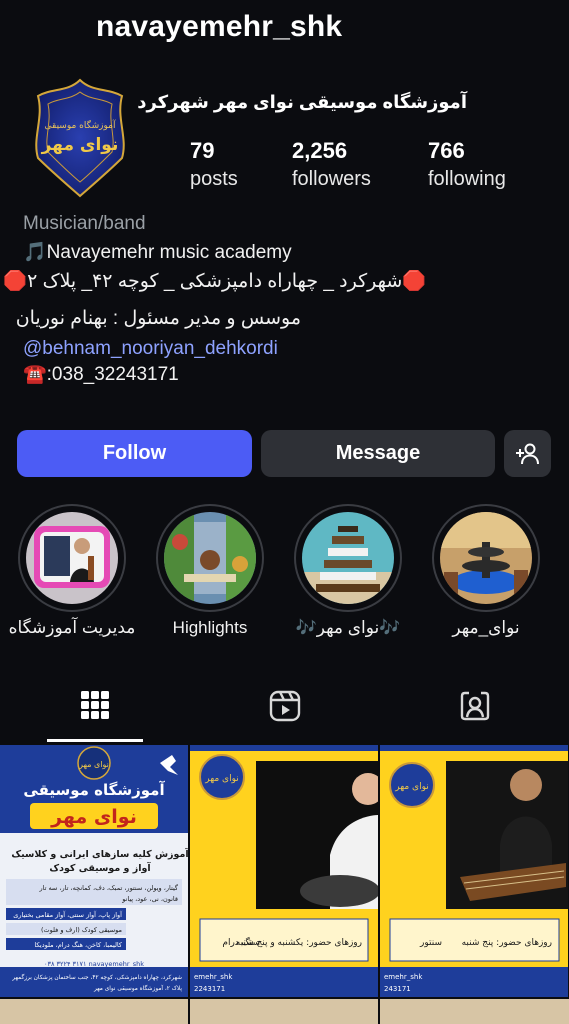 The image size is (569, 1024). What do you see at coordinates (94, 964) in the screenshot?
I see `svg-text: ۰۳۸ ۳۲۲۴ ۳۱۷۱ navayemehr_shk` at bounding box center [94, 964].